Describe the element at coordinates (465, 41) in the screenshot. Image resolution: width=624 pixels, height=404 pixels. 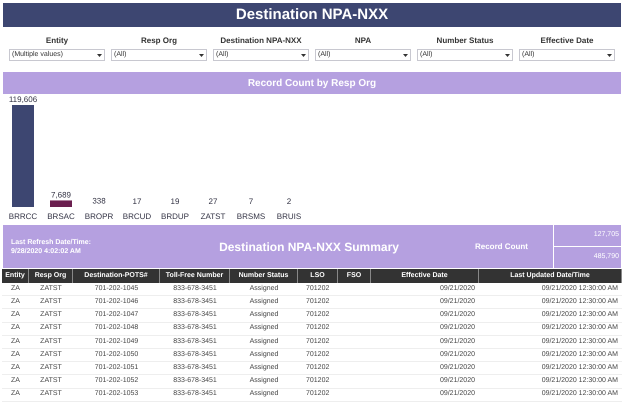
I see `filter-label: Number Status` at that location.